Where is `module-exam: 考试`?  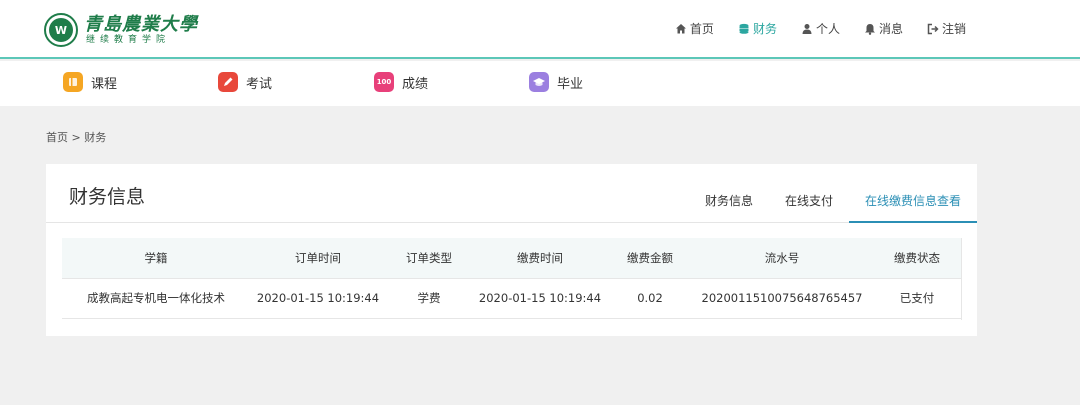 module-exam: 考试 is located at coordinates (245, 82).